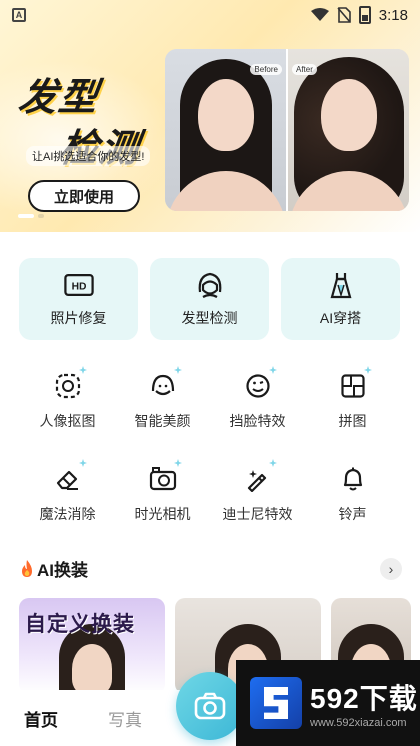 Image resolution: width=420 pixels, height=746 pixels. What do you see at coordinates (266, 69) in the screenshot?
I see `before-tag: Before` at bounding box center [266, 69].